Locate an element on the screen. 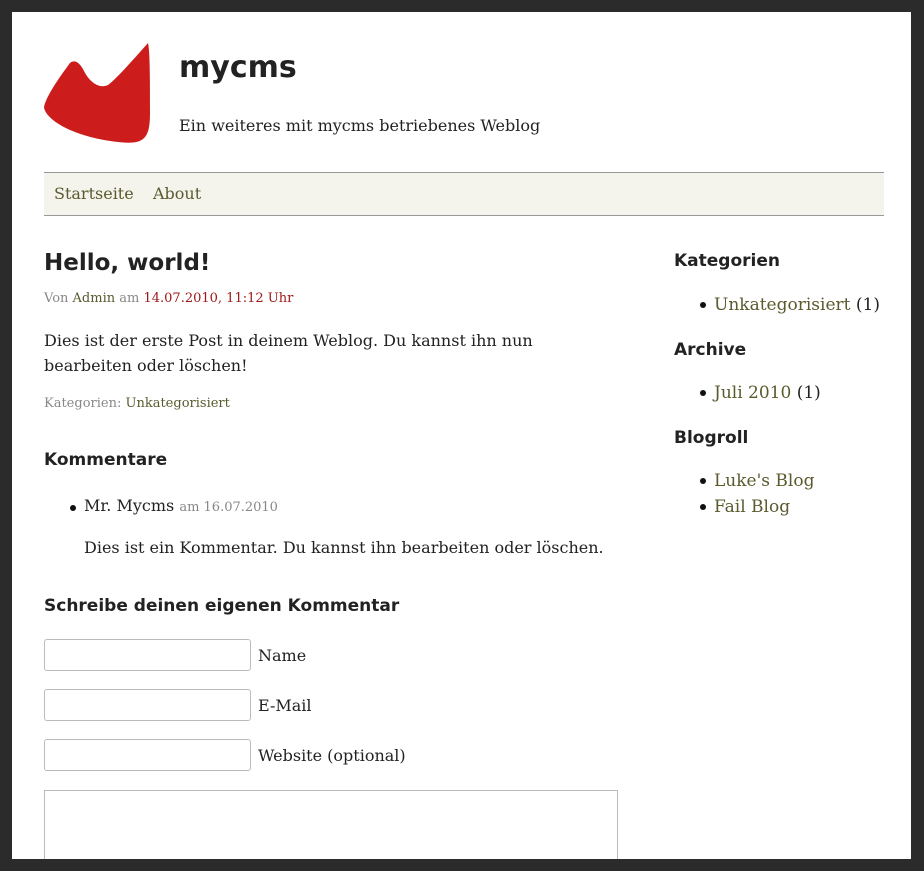  post-author-link: Admin is located at coordinates (94, 298).